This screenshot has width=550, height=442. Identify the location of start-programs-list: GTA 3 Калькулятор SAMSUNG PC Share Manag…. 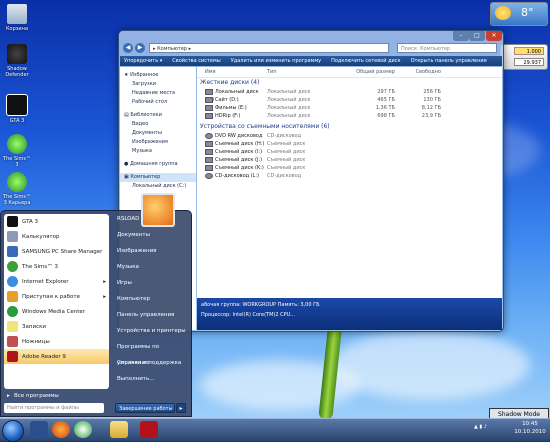
(56, 301).